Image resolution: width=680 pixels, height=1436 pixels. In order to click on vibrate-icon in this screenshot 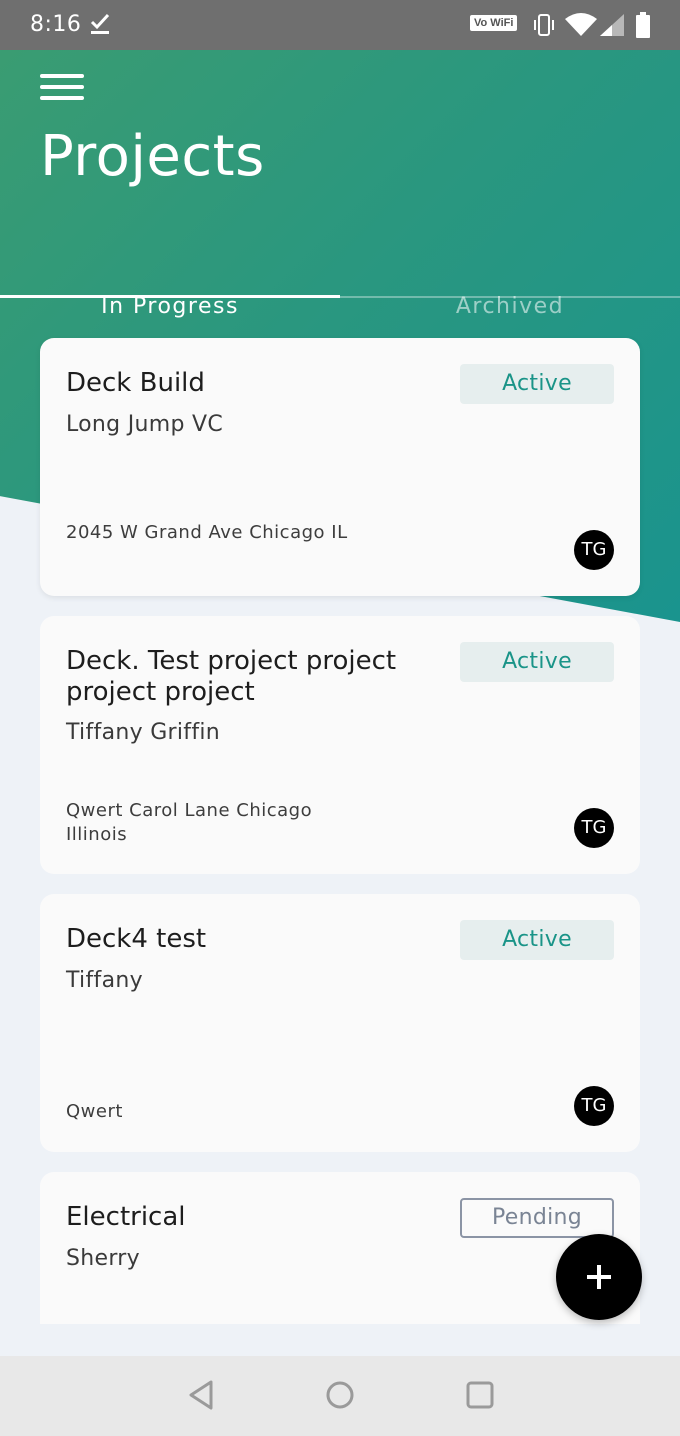, I will do `click(544, 27)`.